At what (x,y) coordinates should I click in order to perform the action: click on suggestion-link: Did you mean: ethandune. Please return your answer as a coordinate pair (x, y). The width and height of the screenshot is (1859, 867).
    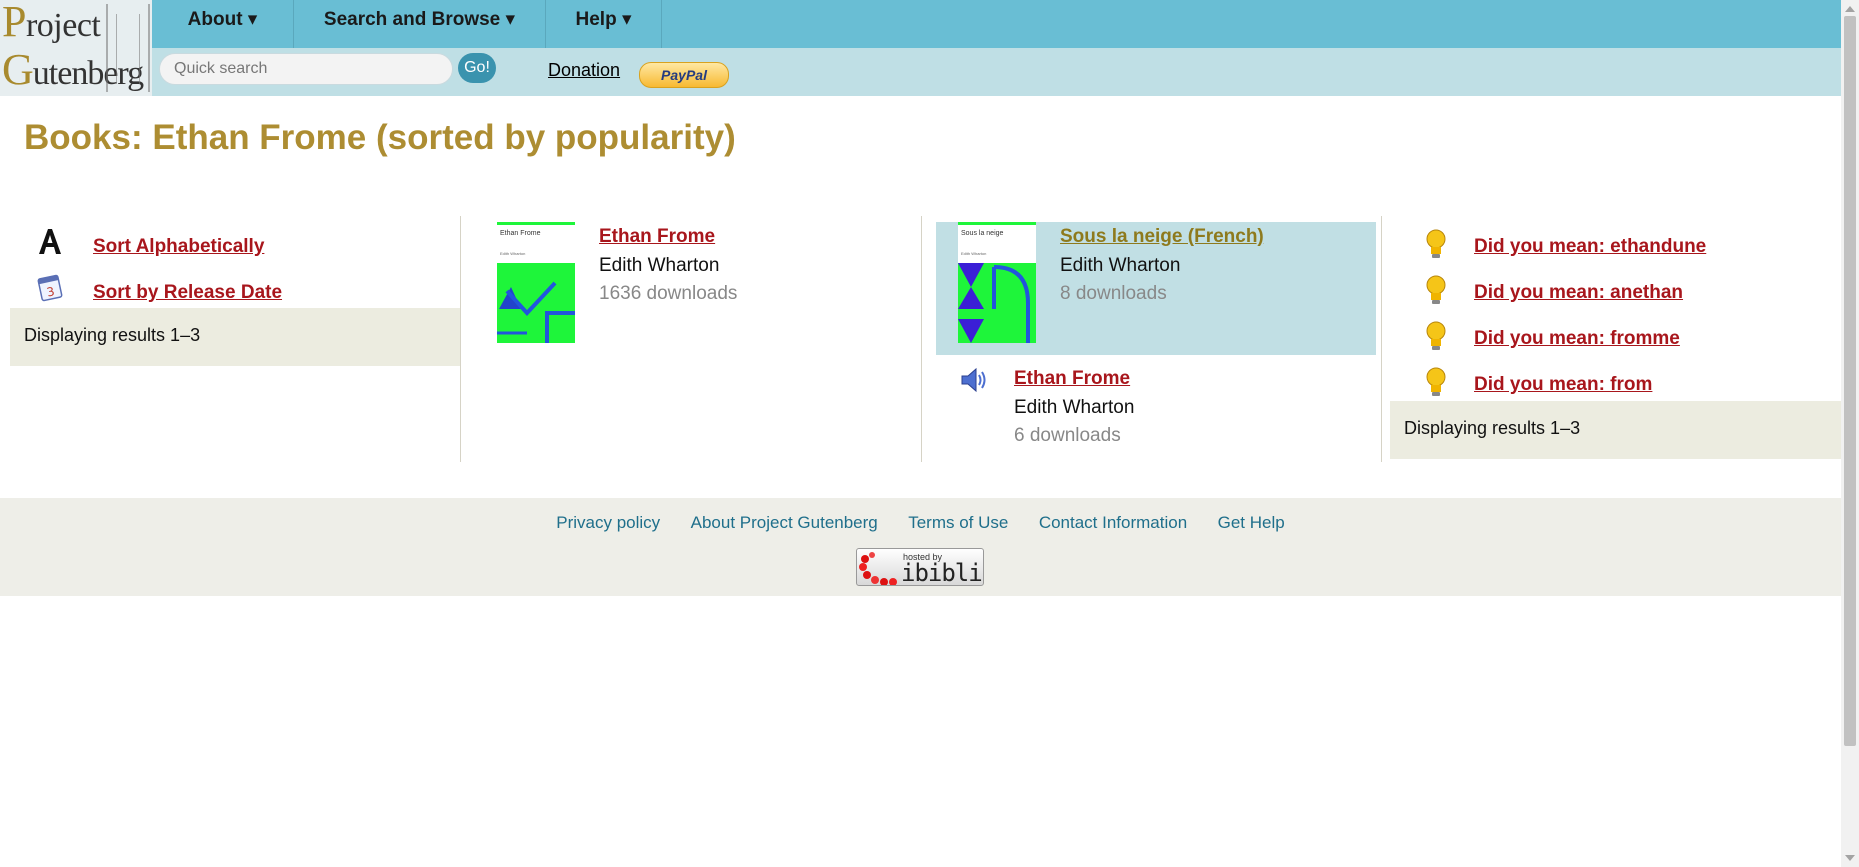
    Looking at the image, I should click on (1590, 247).